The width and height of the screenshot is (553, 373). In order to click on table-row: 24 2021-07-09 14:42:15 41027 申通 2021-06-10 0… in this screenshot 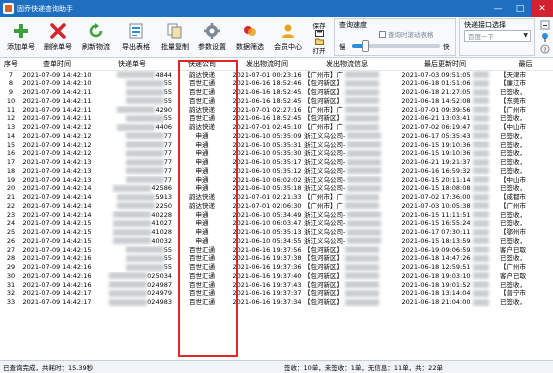, I will do `click(276, 223)`.